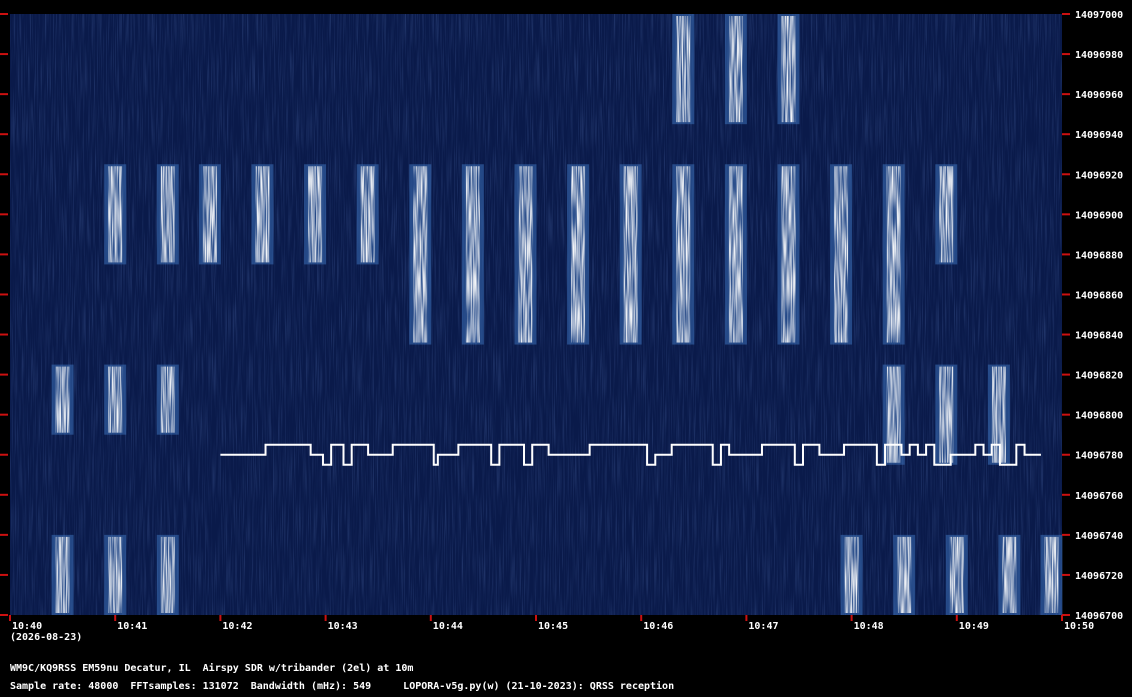  I want to click on freq-tick-label: 14096880, so click(1099, 255).